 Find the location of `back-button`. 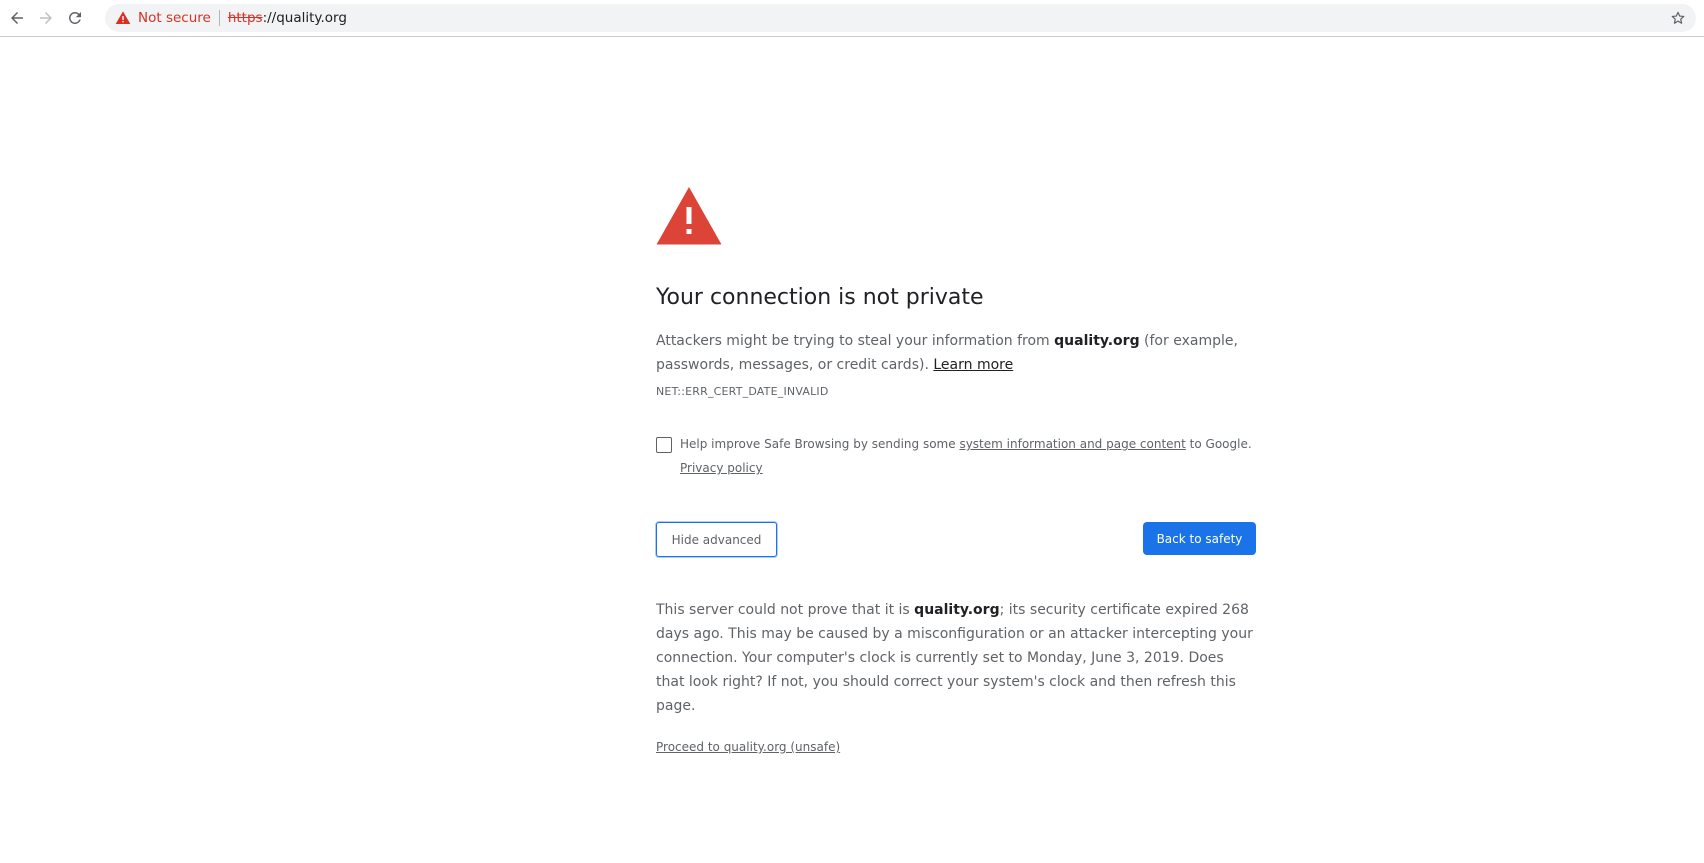

back-button is located at coordinates (17, 18).